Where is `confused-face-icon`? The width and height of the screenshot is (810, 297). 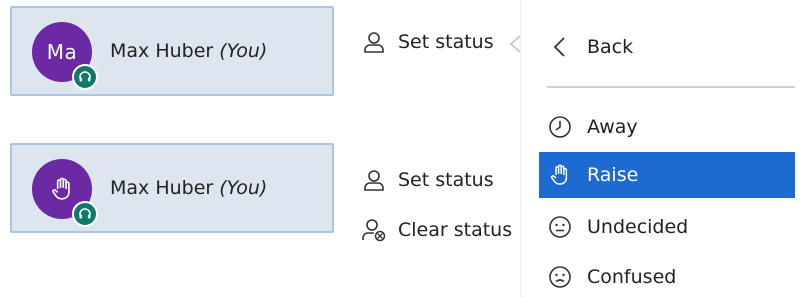 confused-face-icon is located at coordinates (560, 277).